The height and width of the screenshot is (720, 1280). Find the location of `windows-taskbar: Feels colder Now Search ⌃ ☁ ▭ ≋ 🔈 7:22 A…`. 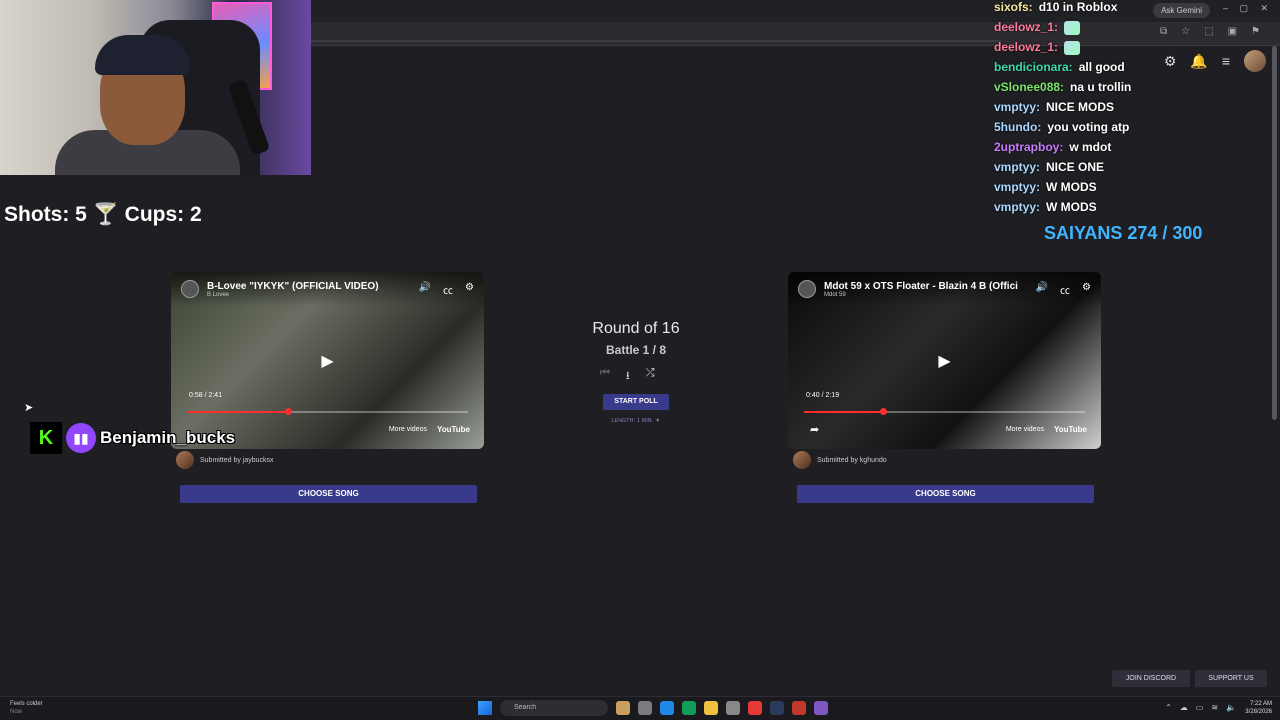

windows-taskbar: Feels colder Now Search ⌃ ☁ ▭ ≋ 🔈 7:22 A… is located at coordinates (640, 708).